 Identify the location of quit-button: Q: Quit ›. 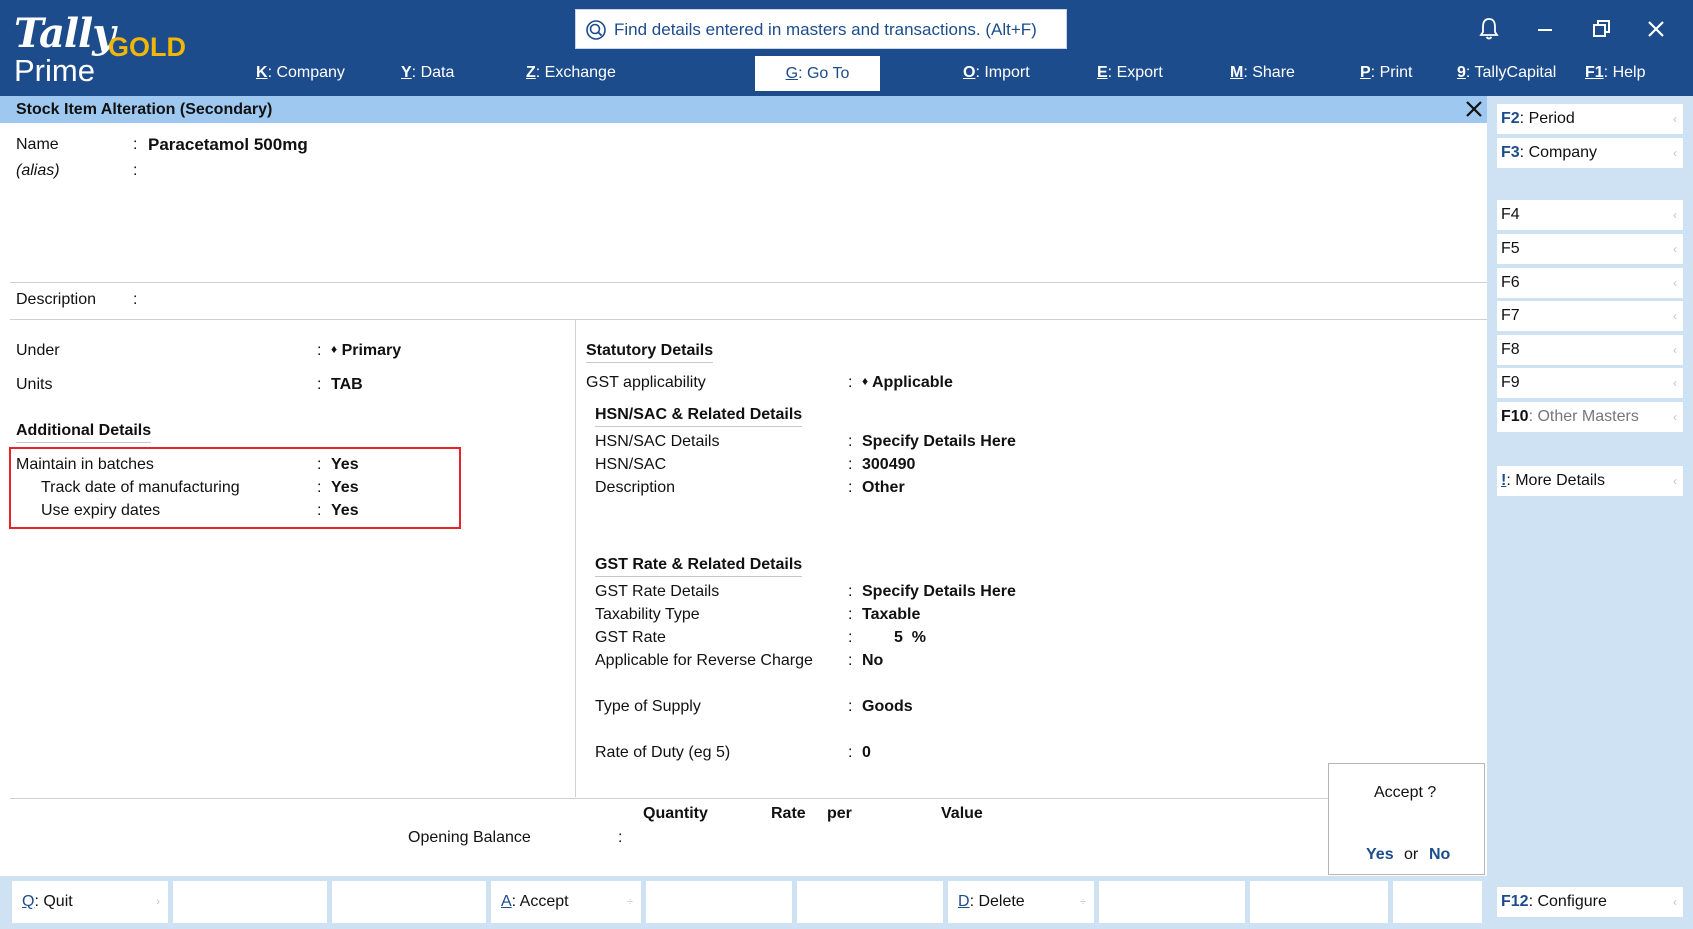
(90, 902).